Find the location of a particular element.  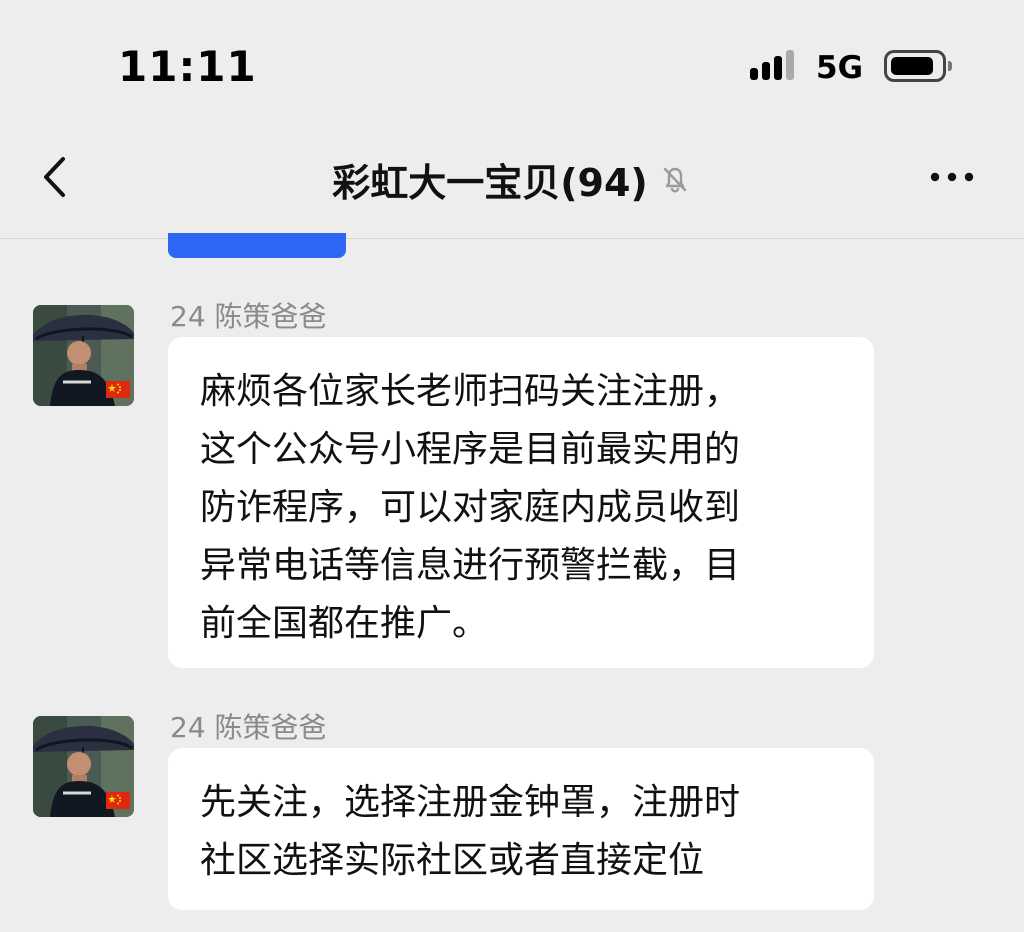

chevron-left-icon is located at coordinates (54, 177).